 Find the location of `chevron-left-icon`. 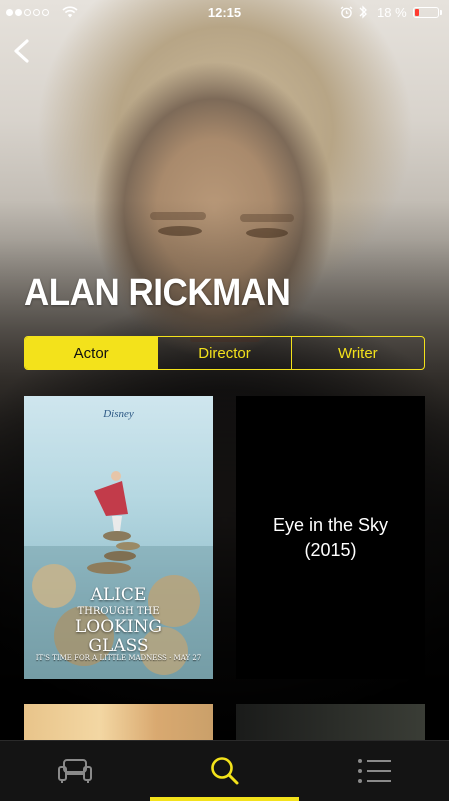

chevron-left-icon is located at coordinates (21, 51).